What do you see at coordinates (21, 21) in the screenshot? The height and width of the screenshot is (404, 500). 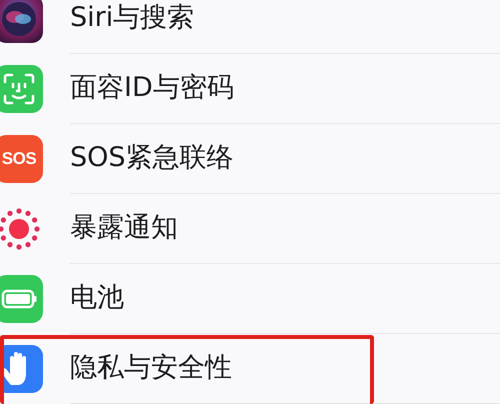 I see `orb-icon` at bounding box center [21, 21].